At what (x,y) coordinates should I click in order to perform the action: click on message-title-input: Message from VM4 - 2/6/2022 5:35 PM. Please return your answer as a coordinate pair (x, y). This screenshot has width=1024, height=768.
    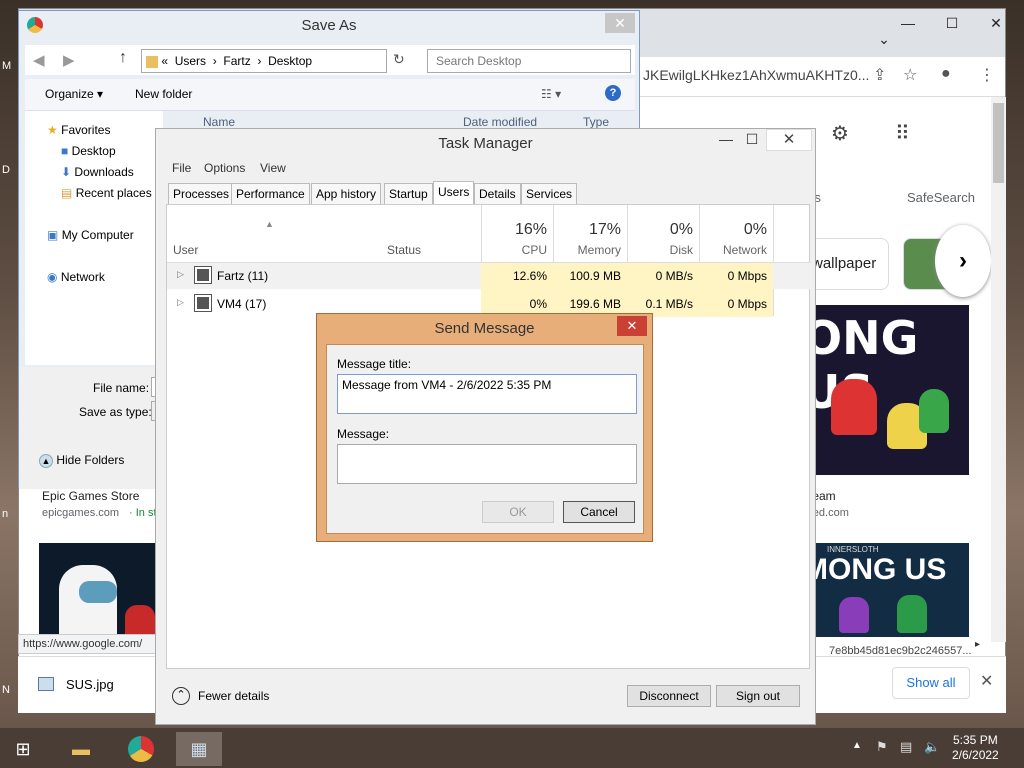
    Looking at the image, I should click on (487, 394).